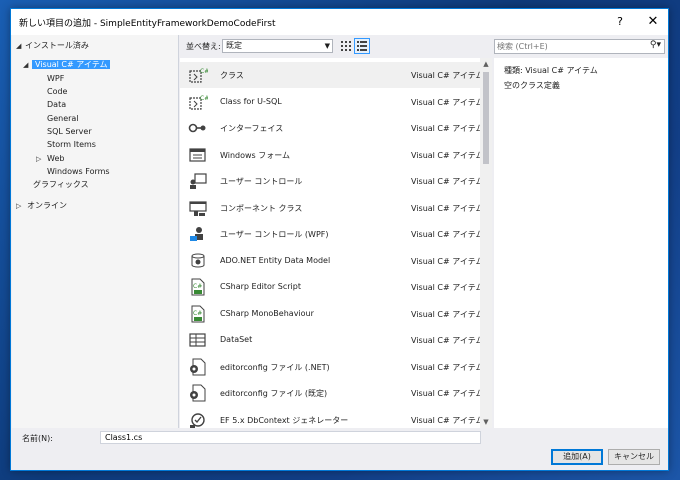 The image size is (680, 480). I want to click on name-label: 名前(N):, so click(37, 438).